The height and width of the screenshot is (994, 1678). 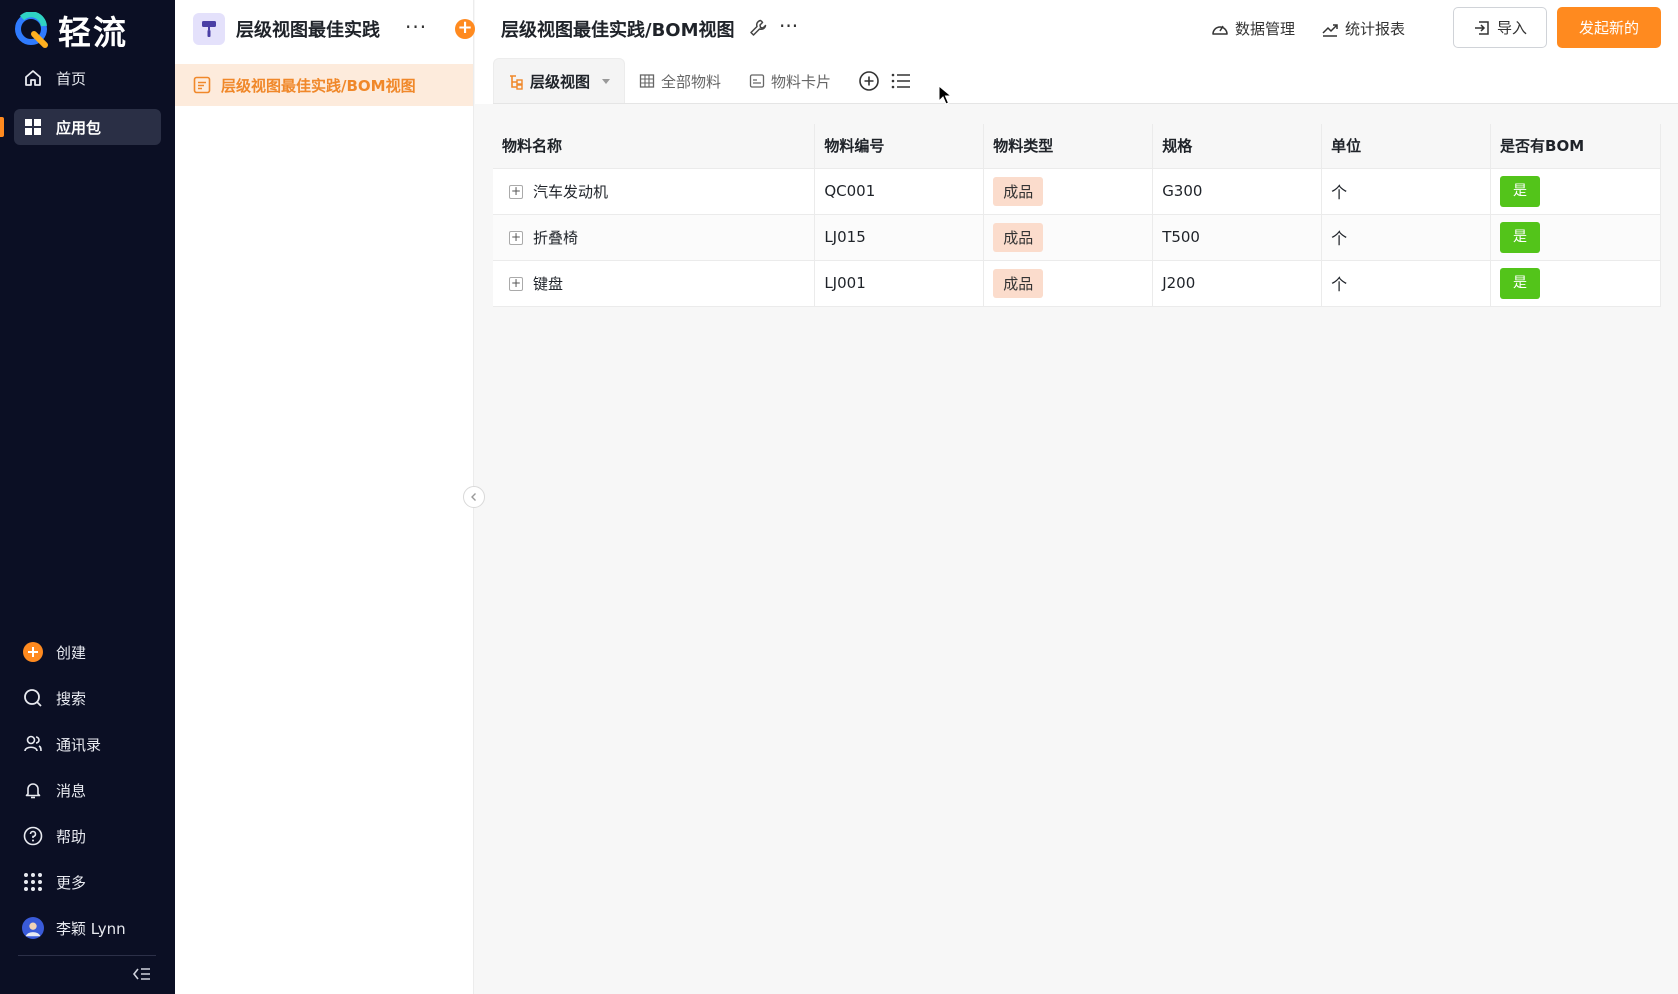 What do you see at coordinates (202, 85) in the screenshot?
I see `form-icon` at bounding box center [202, 85].